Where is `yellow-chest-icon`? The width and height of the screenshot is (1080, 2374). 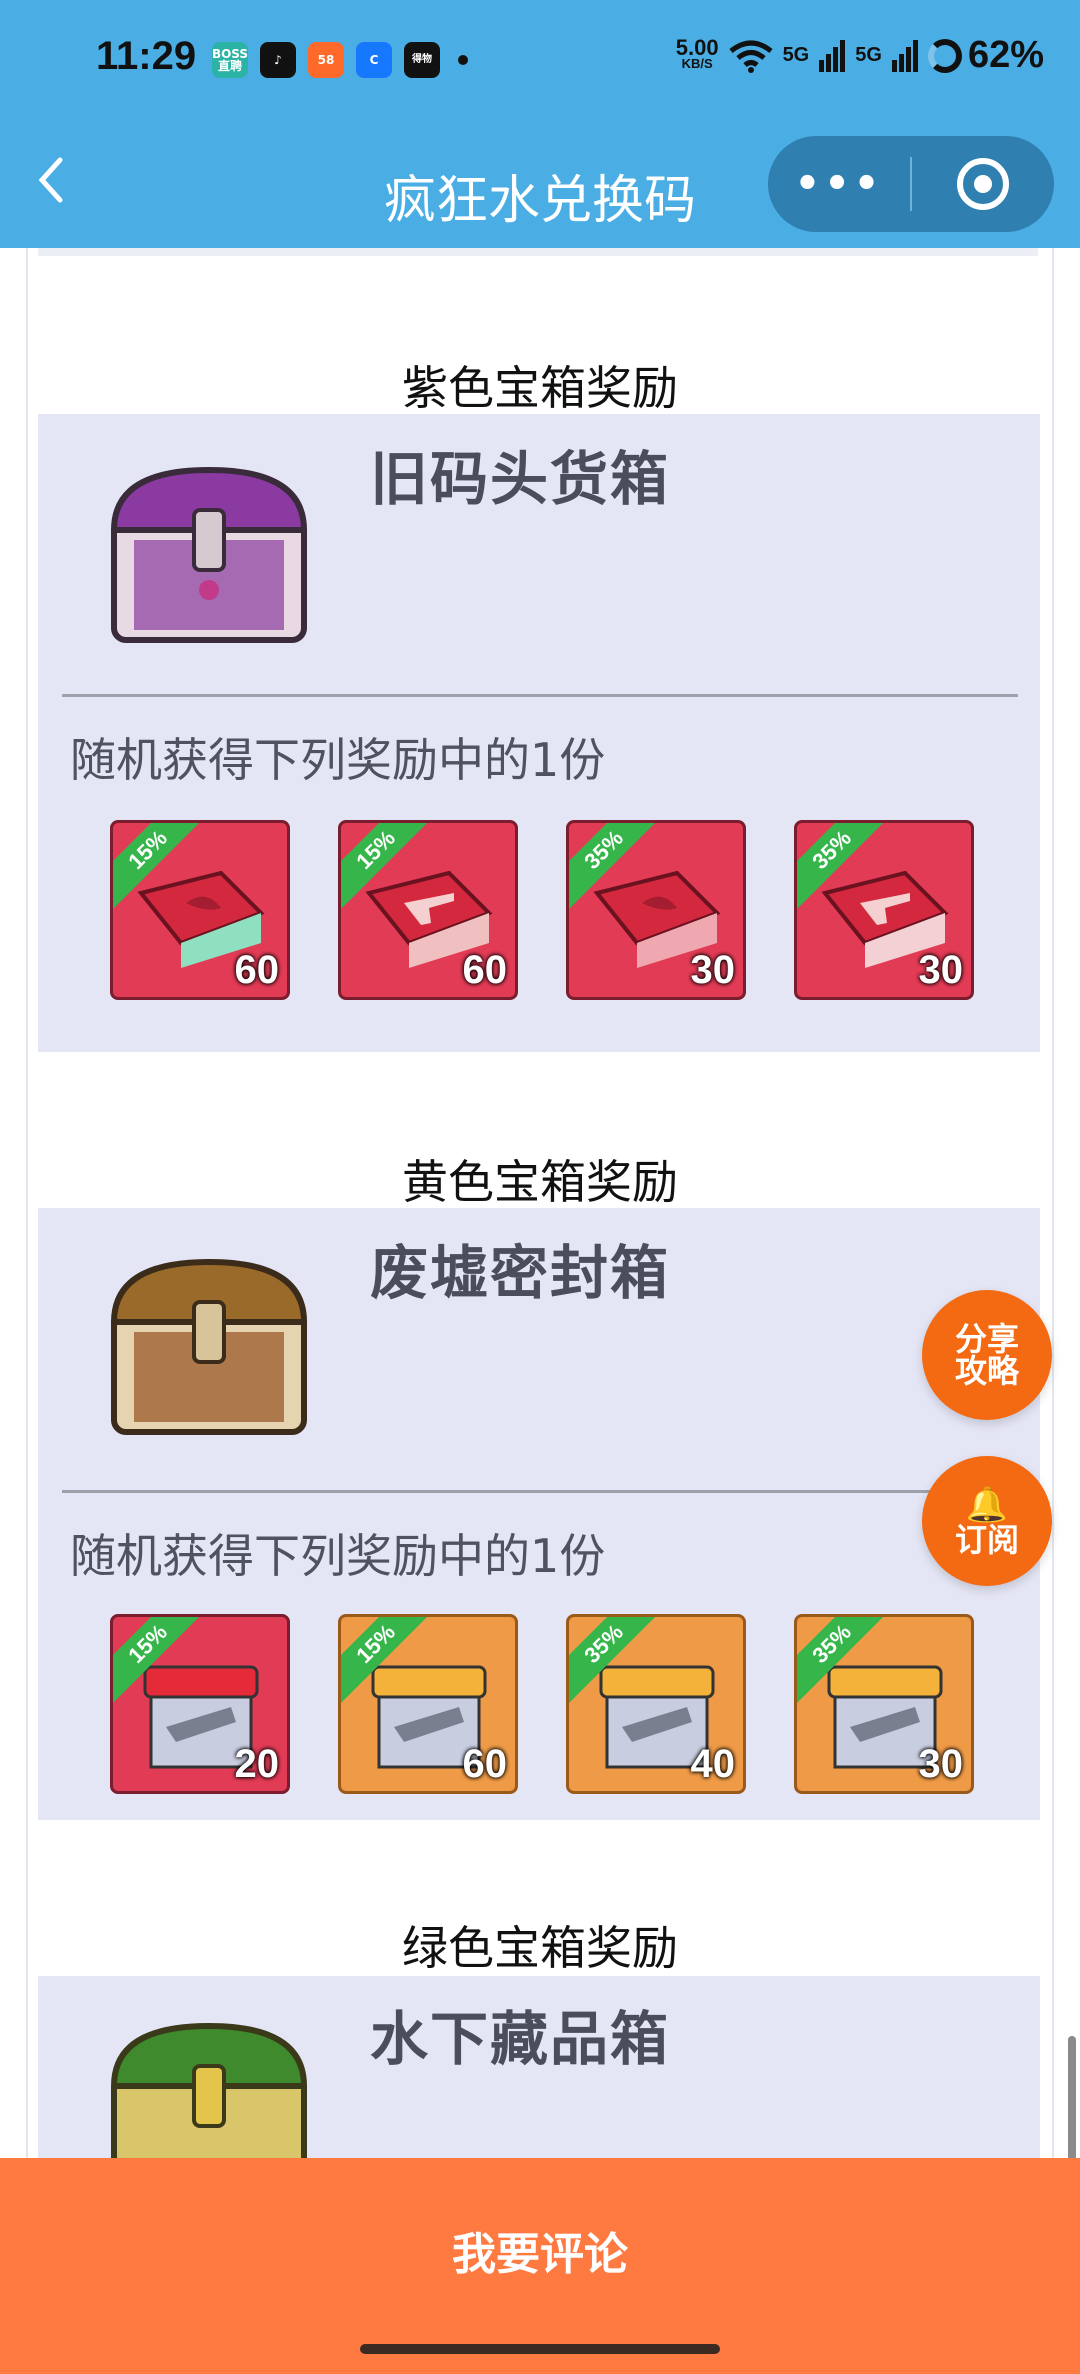
yellow-chest-icon is located at coordinates (209, 1346).